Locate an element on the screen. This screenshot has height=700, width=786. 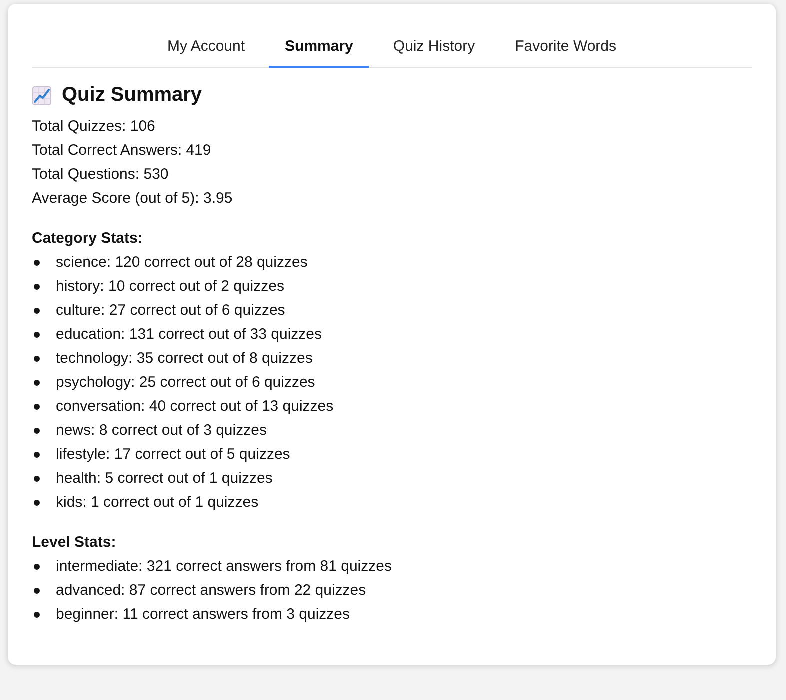
section-heading: Category Stats: is located at coordinates (88, 239).